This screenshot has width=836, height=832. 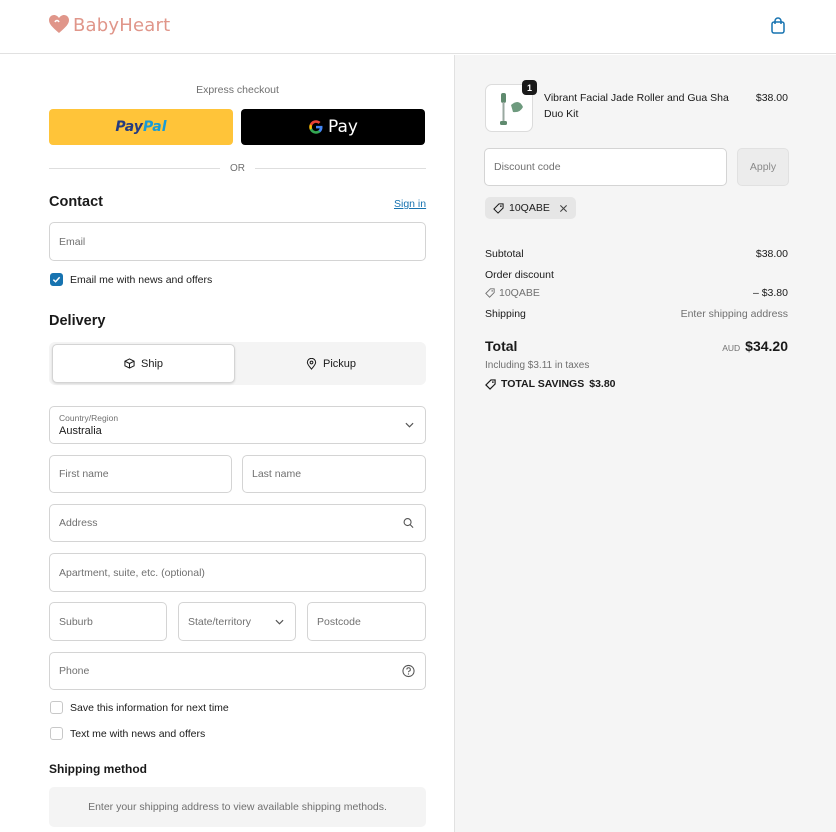 What do you see at coordinates (237, 671) in the screenshot?
I see `phone-field: Phone` at bounding box center [237, 671].